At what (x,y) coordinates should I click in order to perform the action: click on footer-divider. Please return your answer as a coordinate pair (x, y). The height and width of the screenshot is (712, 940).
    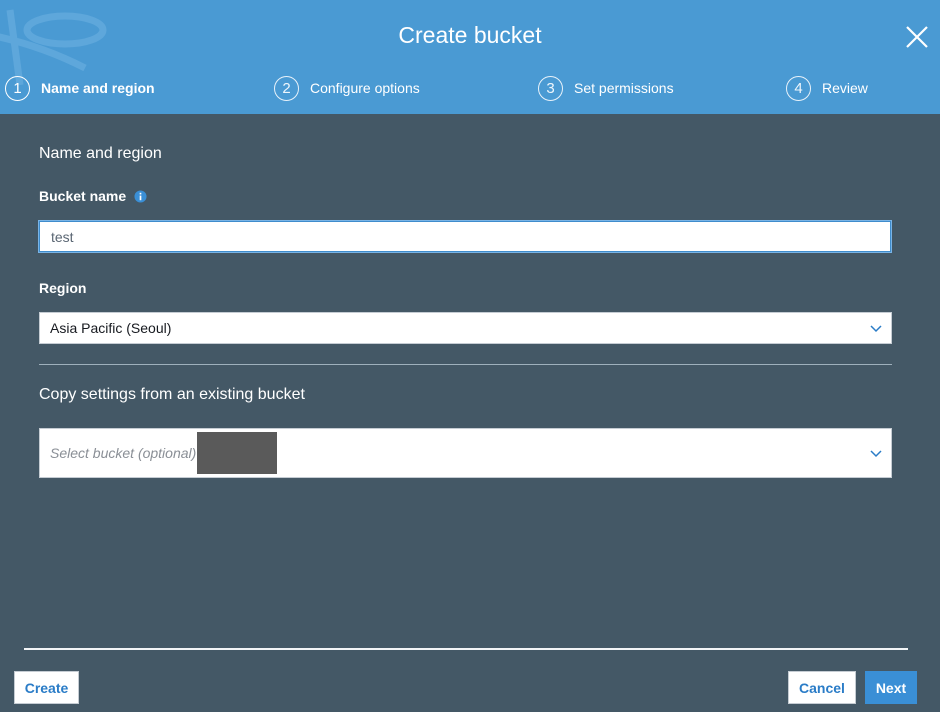
    Looking at the image, I should click on (466, 649).